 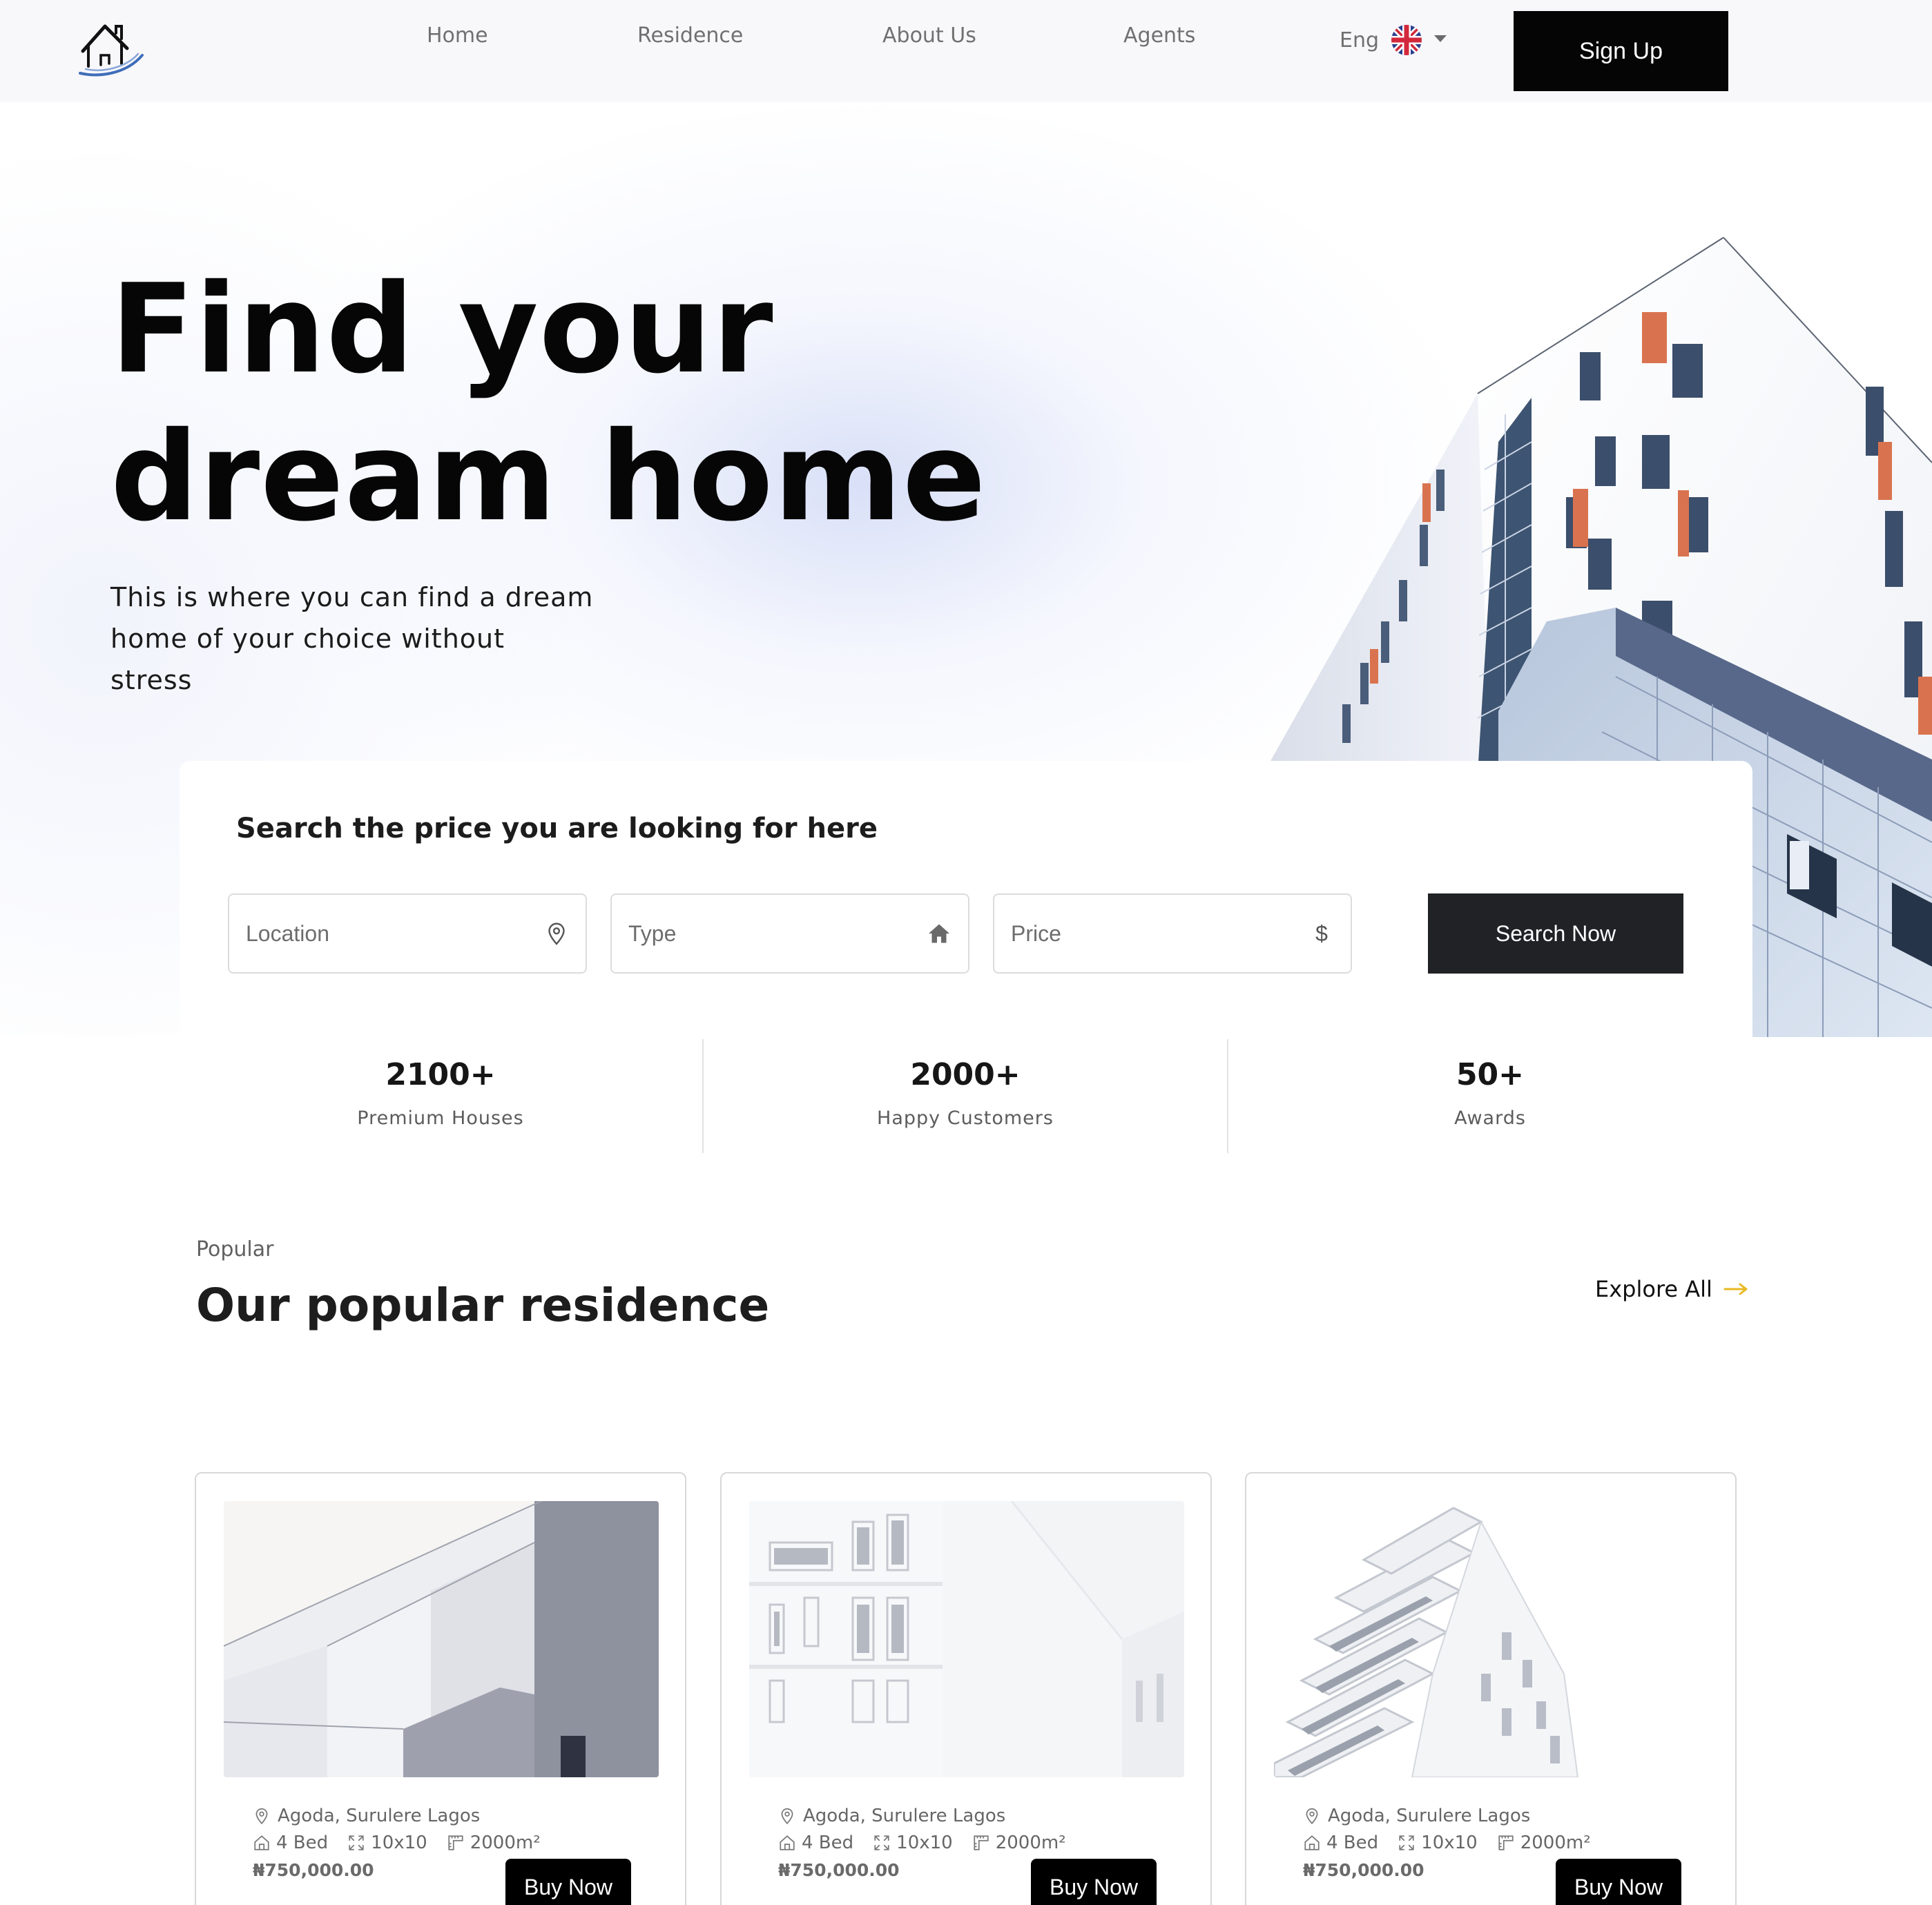 I want to click on location-input: Location, so click(x=407, y=933).